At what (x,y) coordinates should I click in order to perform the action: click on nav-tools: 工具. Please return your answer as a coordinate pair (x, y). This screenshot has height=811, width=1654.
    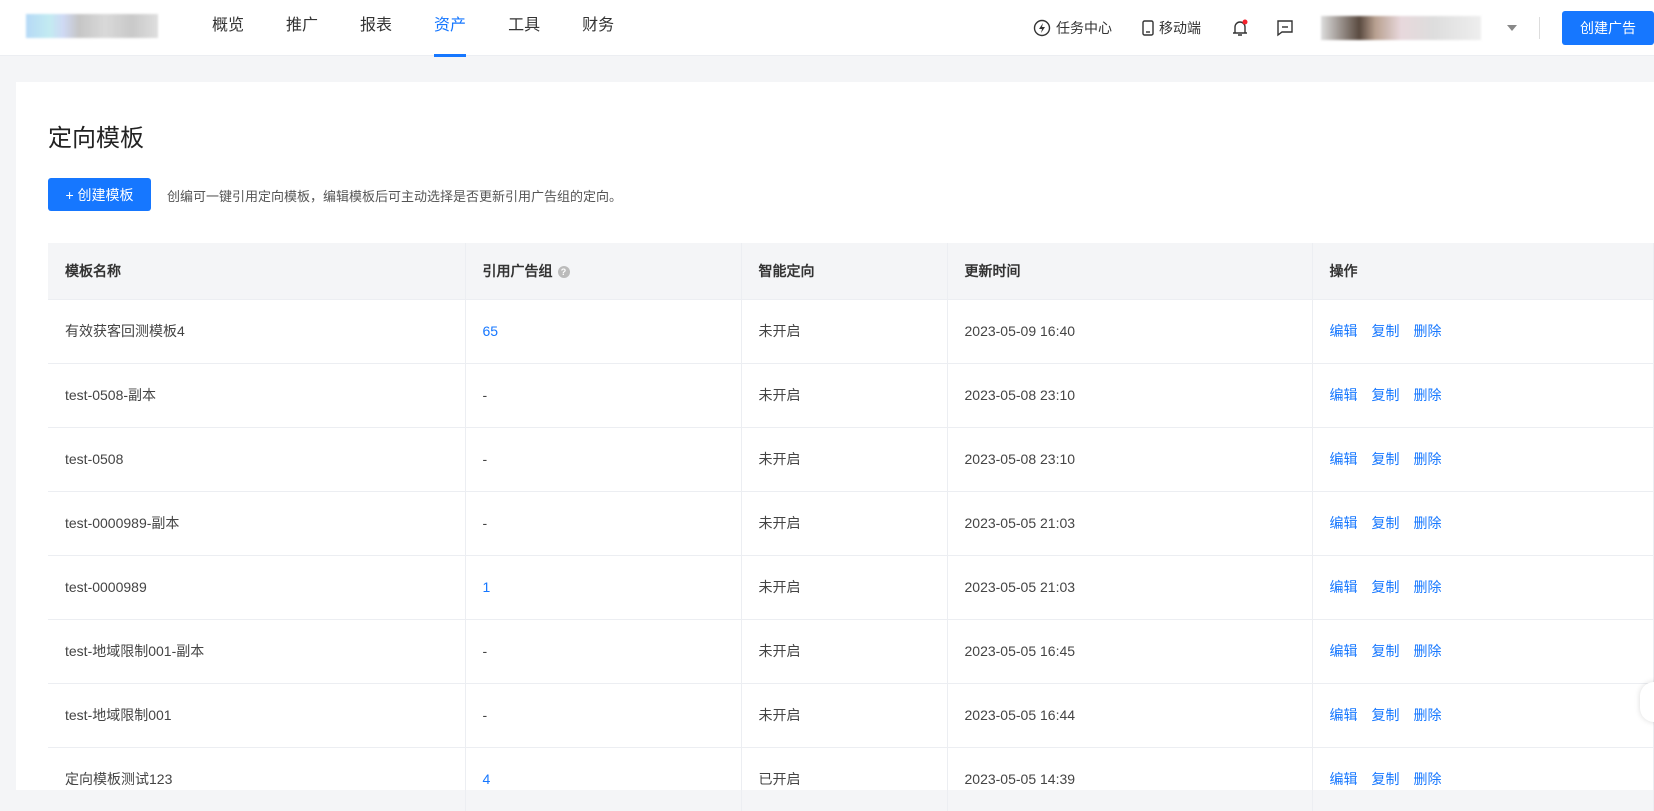
    Looking at the image, I should click on (524, 28).